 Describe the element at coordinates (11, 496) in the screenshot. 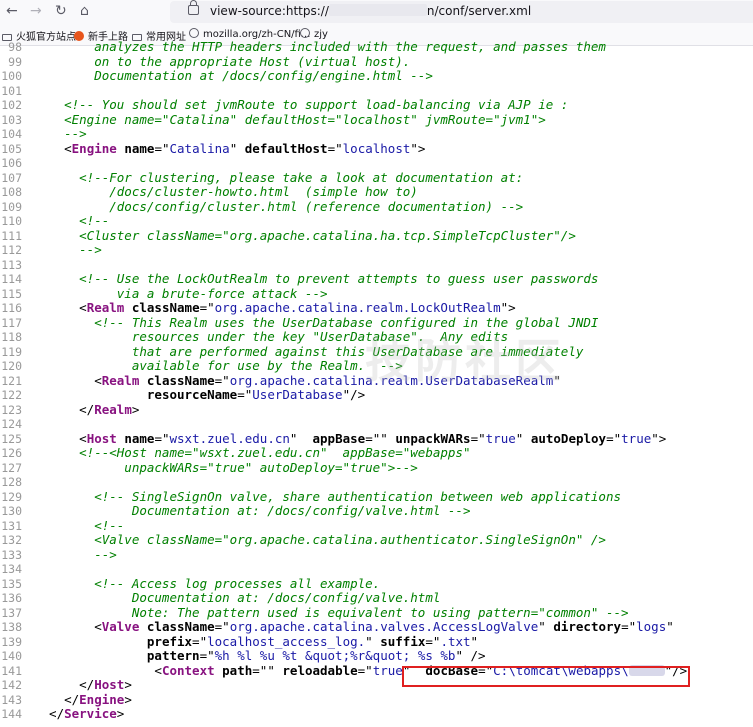

I see `line-number: 129` at that location.